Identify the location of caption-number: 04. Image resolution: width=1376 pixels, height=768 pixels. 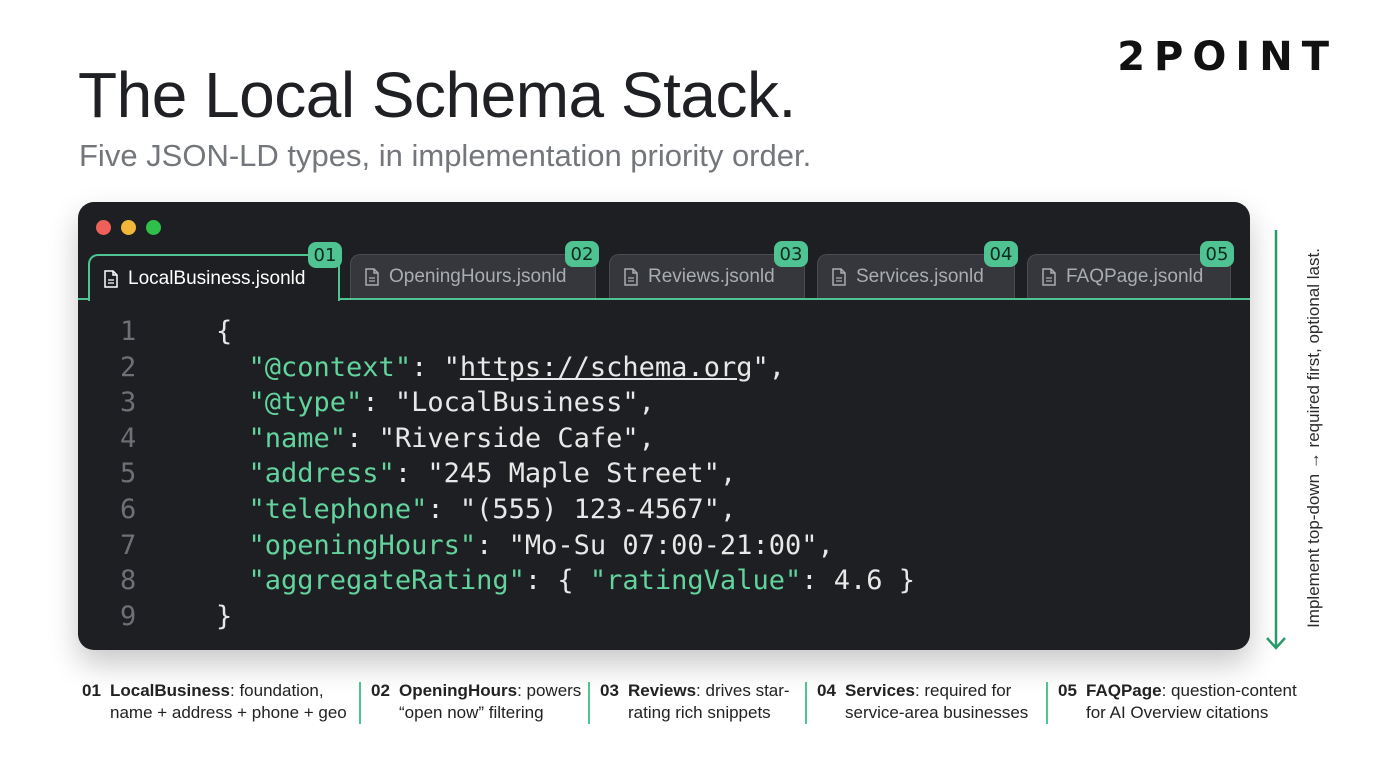
(826, 690).